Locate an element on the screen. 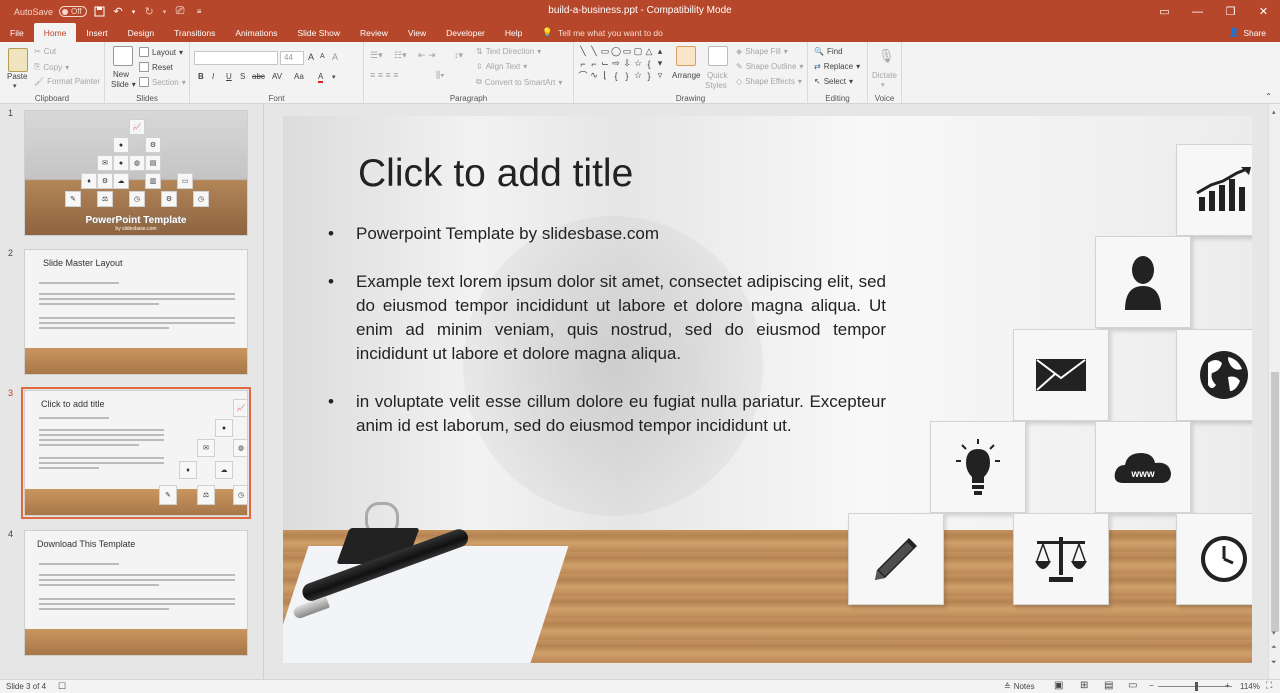  slideshow-icon: ▭ is located at coordinates (1132, 685).